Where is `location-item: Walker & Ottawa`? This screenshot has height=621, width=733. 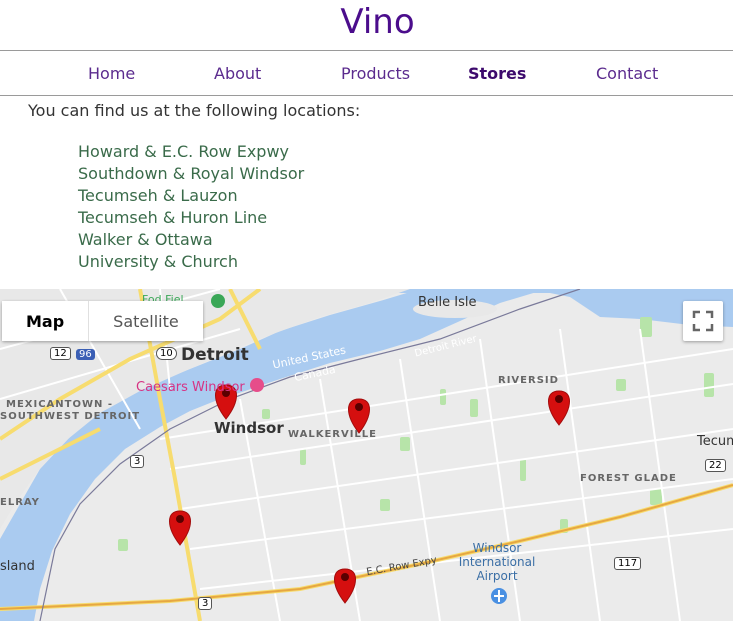
location-item: Walker & Ottawa is located at coordinates (145, 239).